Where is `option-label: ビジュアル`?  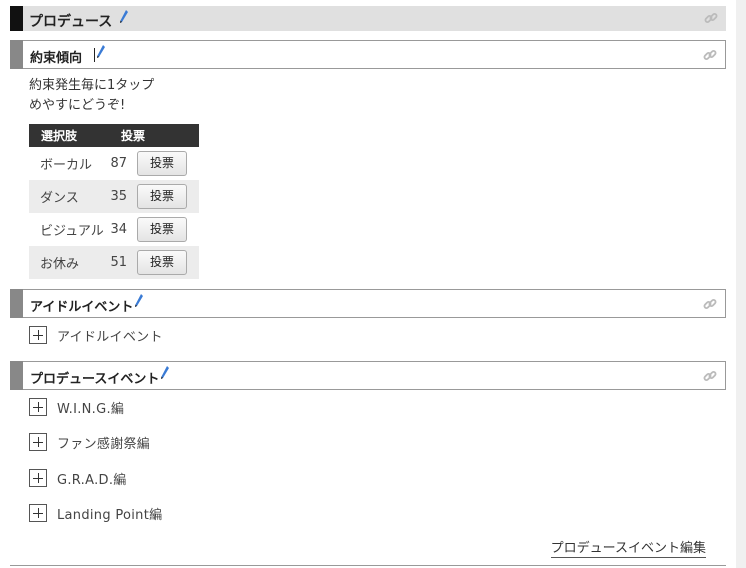
option-label: ビジュアル is located at coordinates (72, 231).